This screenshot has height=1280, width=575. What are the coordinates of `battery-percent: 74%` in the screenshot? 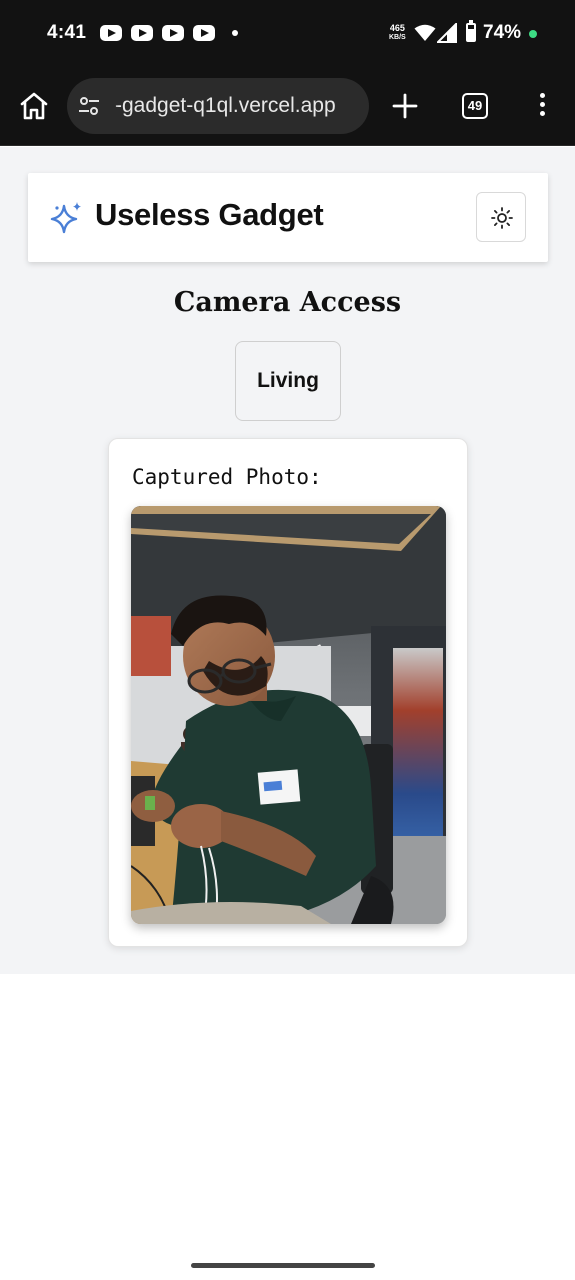 It's located at (502, 32).